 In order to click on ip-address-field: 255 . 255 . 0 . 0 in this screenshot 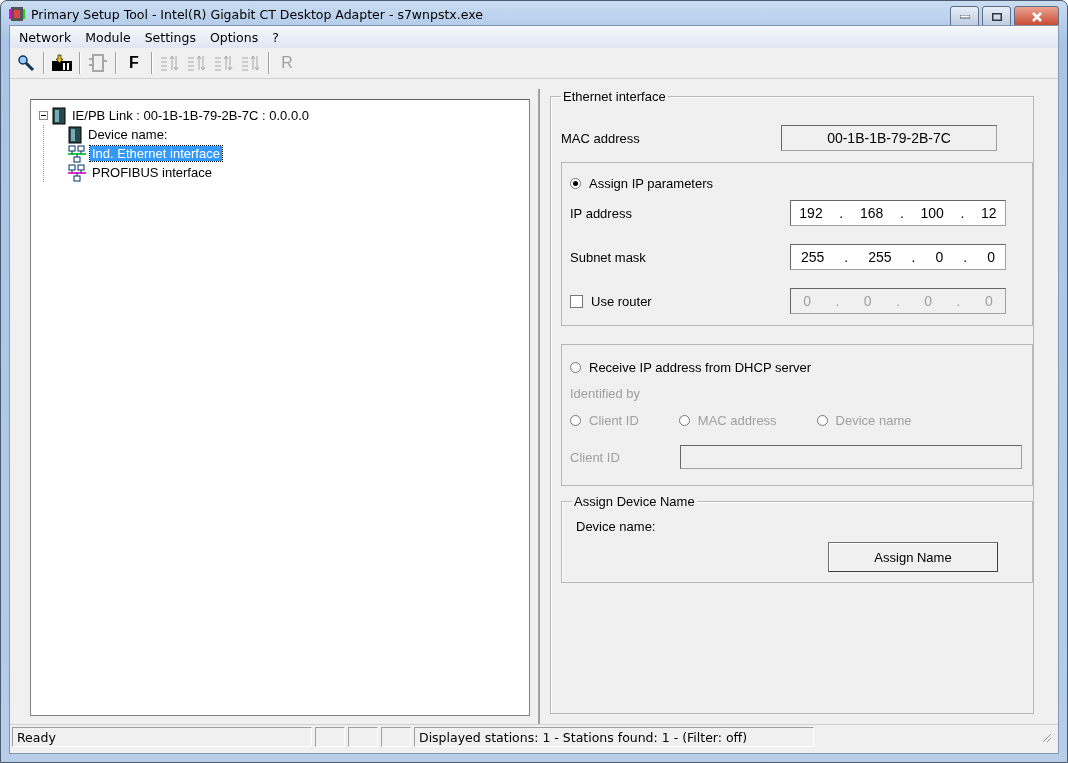, I will do `click(898, 257)`.